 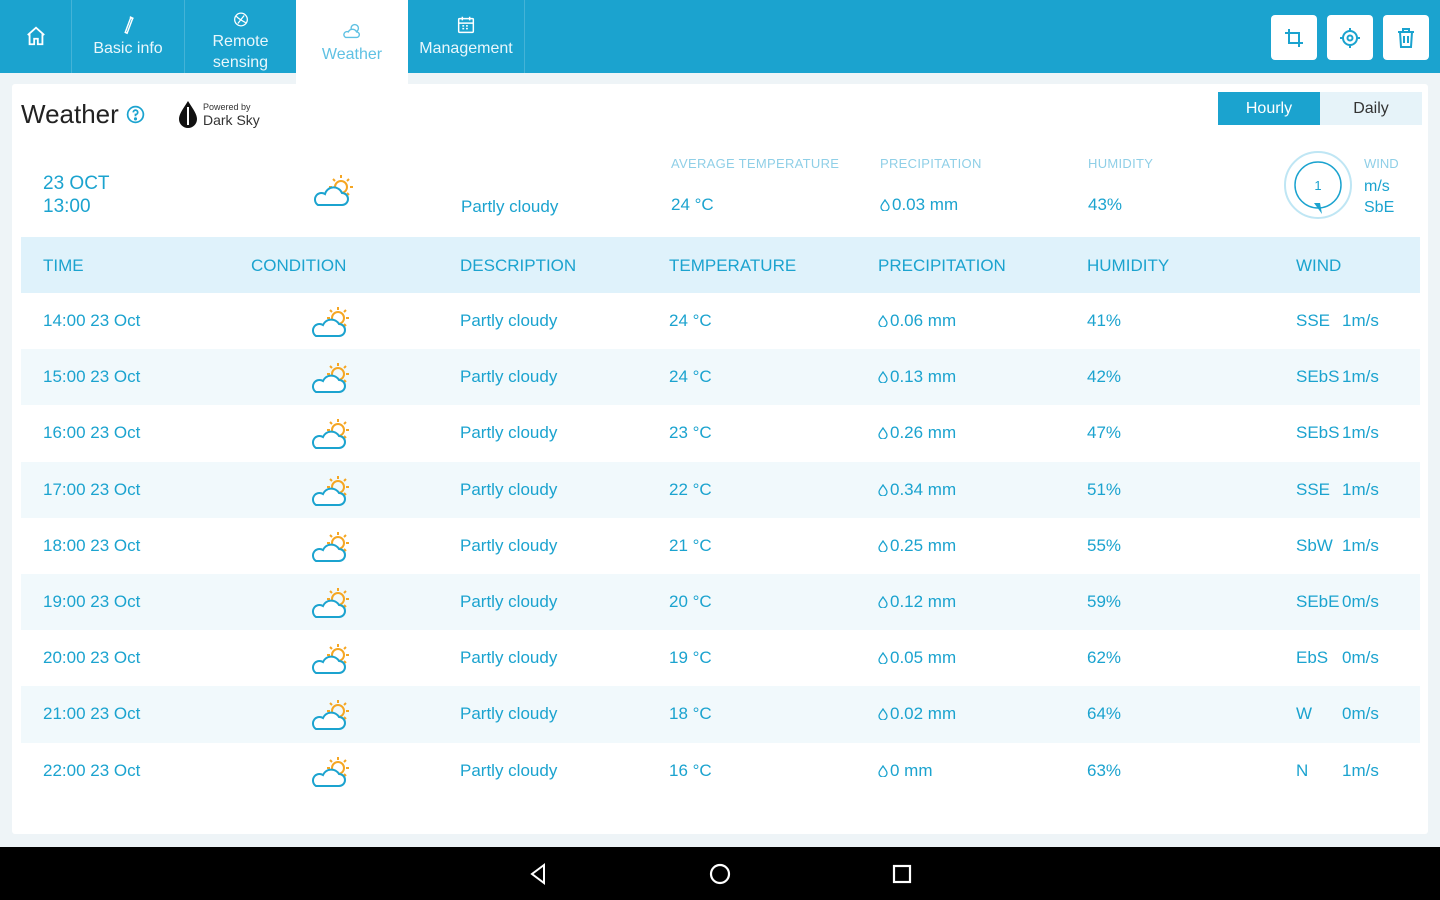 I want to click on humidity-value: 43%, so click(x=1105, y=204).